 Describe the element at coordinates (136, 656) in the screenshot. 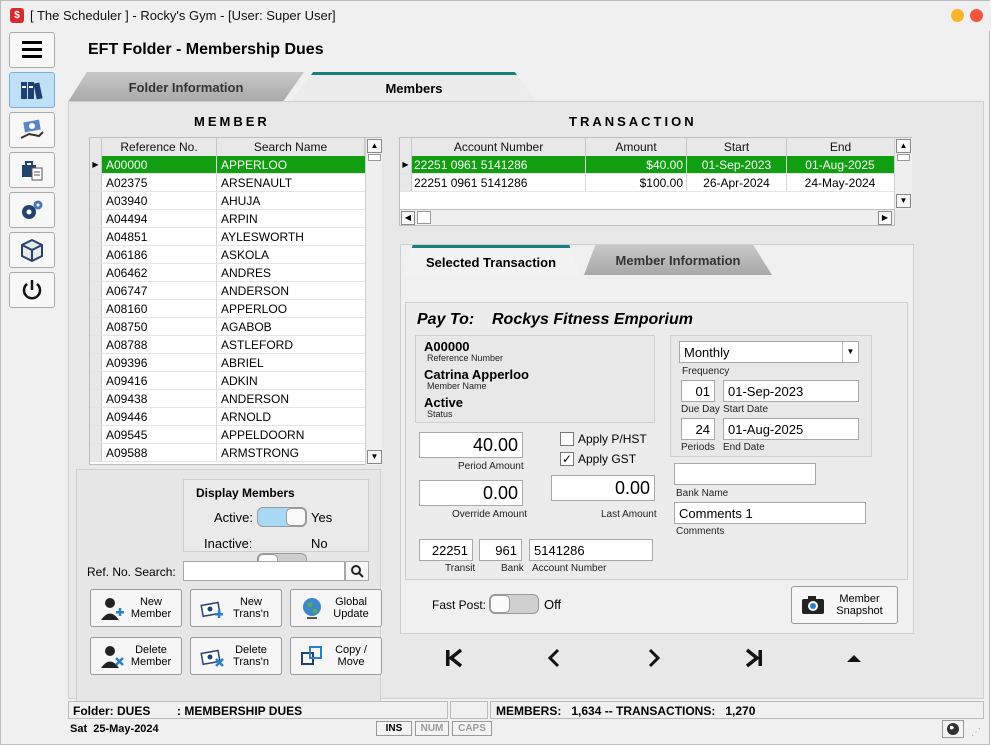

I see `delete-member-button: Delete Member` at that location.